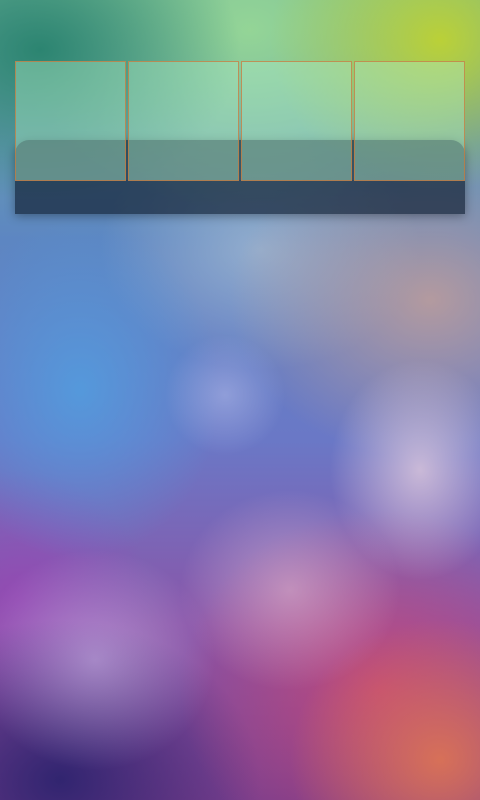  I want to click on widget-panel-band, so click(240, 197).